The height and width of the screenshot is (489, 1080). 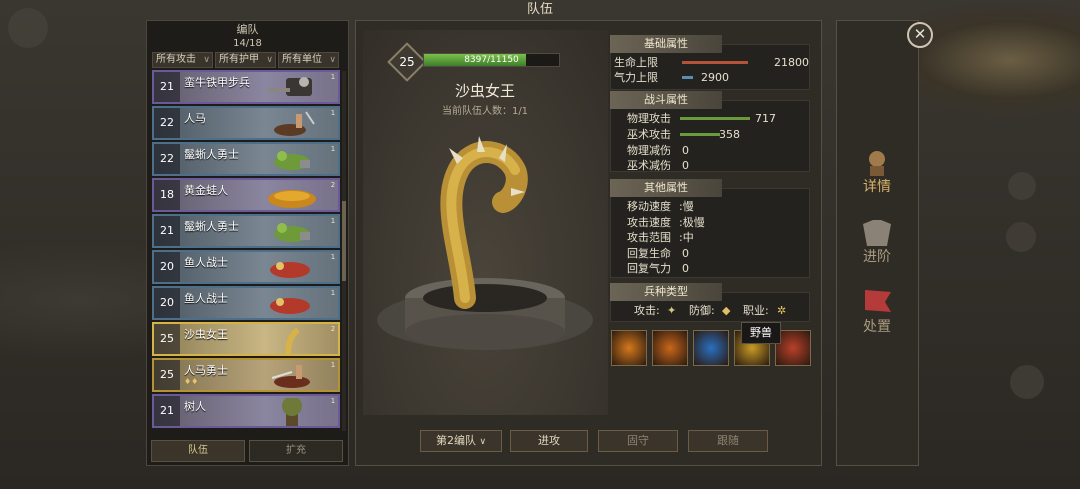 I want to click on unit-level: 22, so click(x=167, y=123).